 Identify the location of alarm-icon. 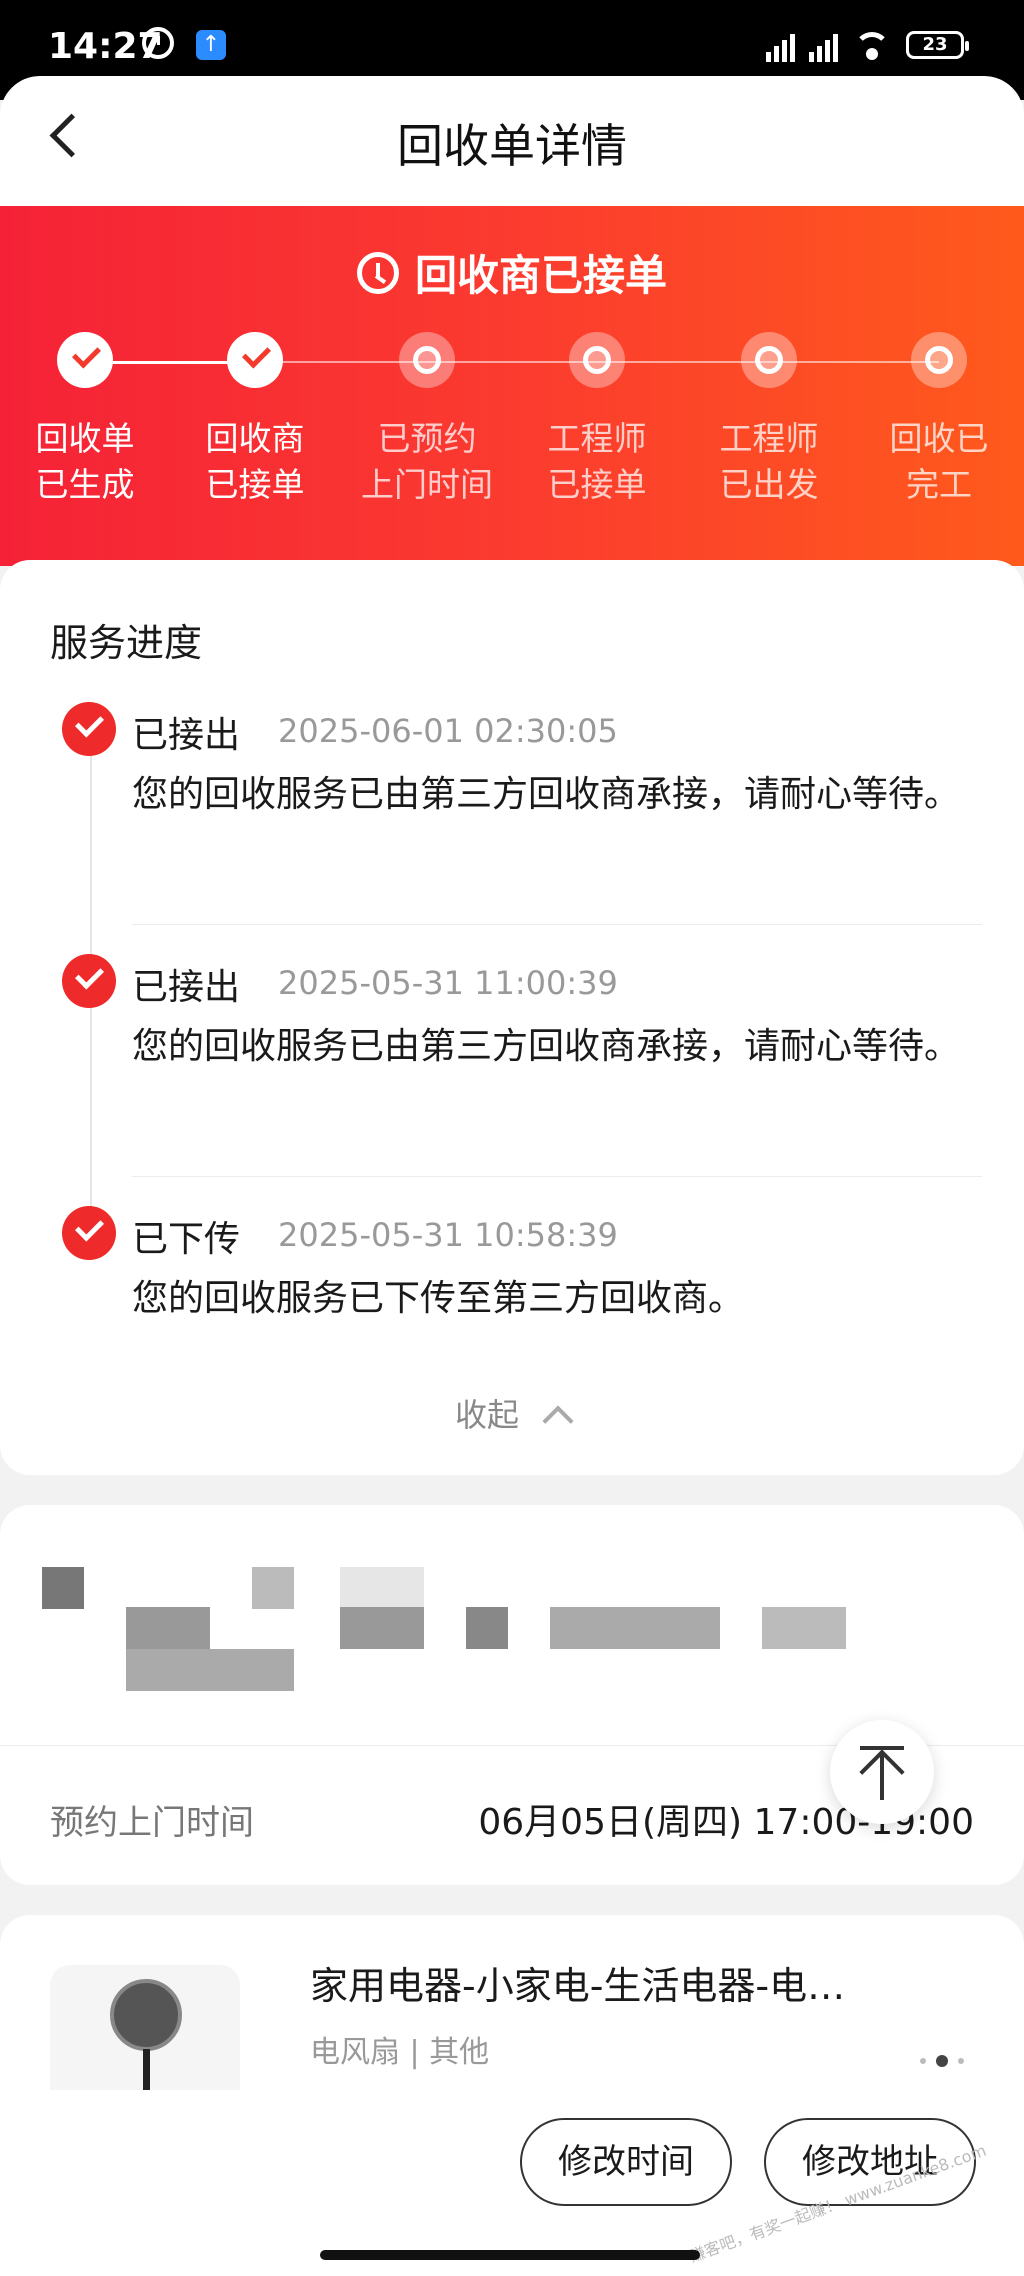
(158, 43).